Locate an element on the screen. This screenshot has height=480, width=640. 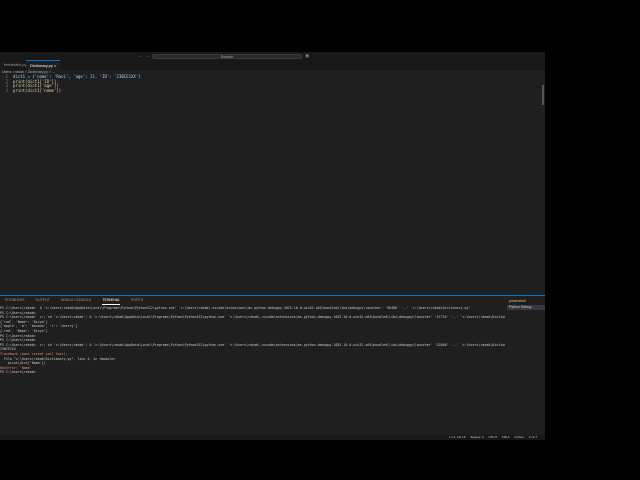
tab-output: OUTPUT is located at coordinates (42, 300).